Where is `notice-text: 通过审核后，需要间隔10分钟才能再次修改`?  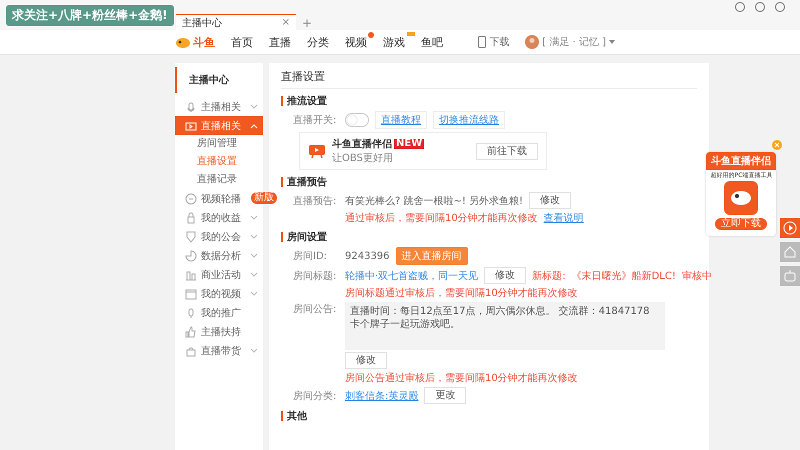 notice-text: 通过审核后，需要间隔10分钟才能再次修改 is located at coordinates (441, 218).